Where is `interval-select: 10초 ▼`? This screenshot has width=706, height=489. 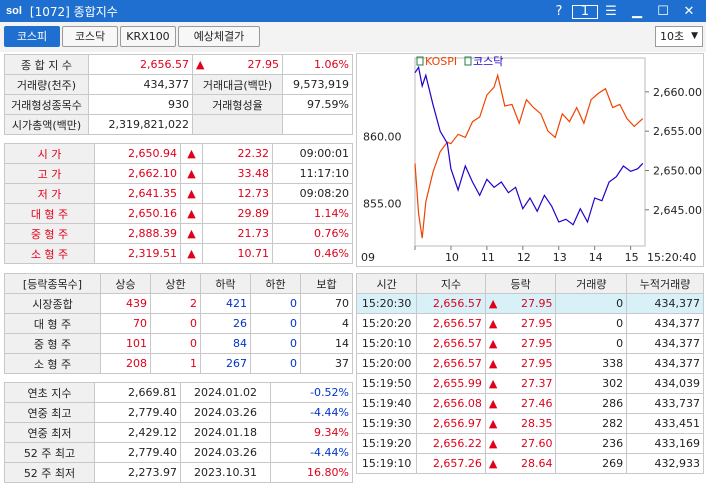
interval-select: 10초 ▼ is located at coordinates (679, 36).